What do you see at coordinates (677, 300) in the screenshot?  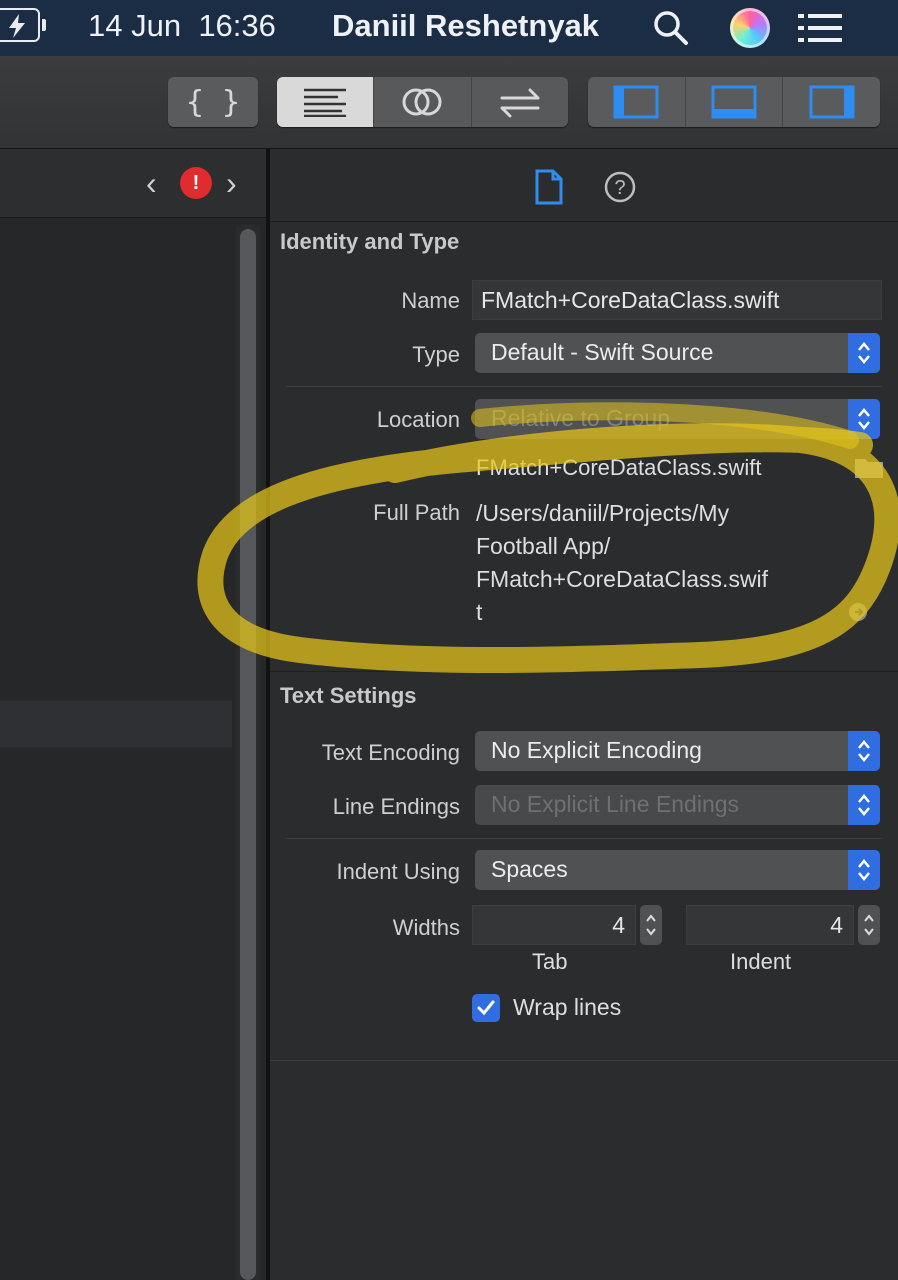 I see `name-field: FMatch+CoreDataClass.swift` at bounding box center [677, 300].